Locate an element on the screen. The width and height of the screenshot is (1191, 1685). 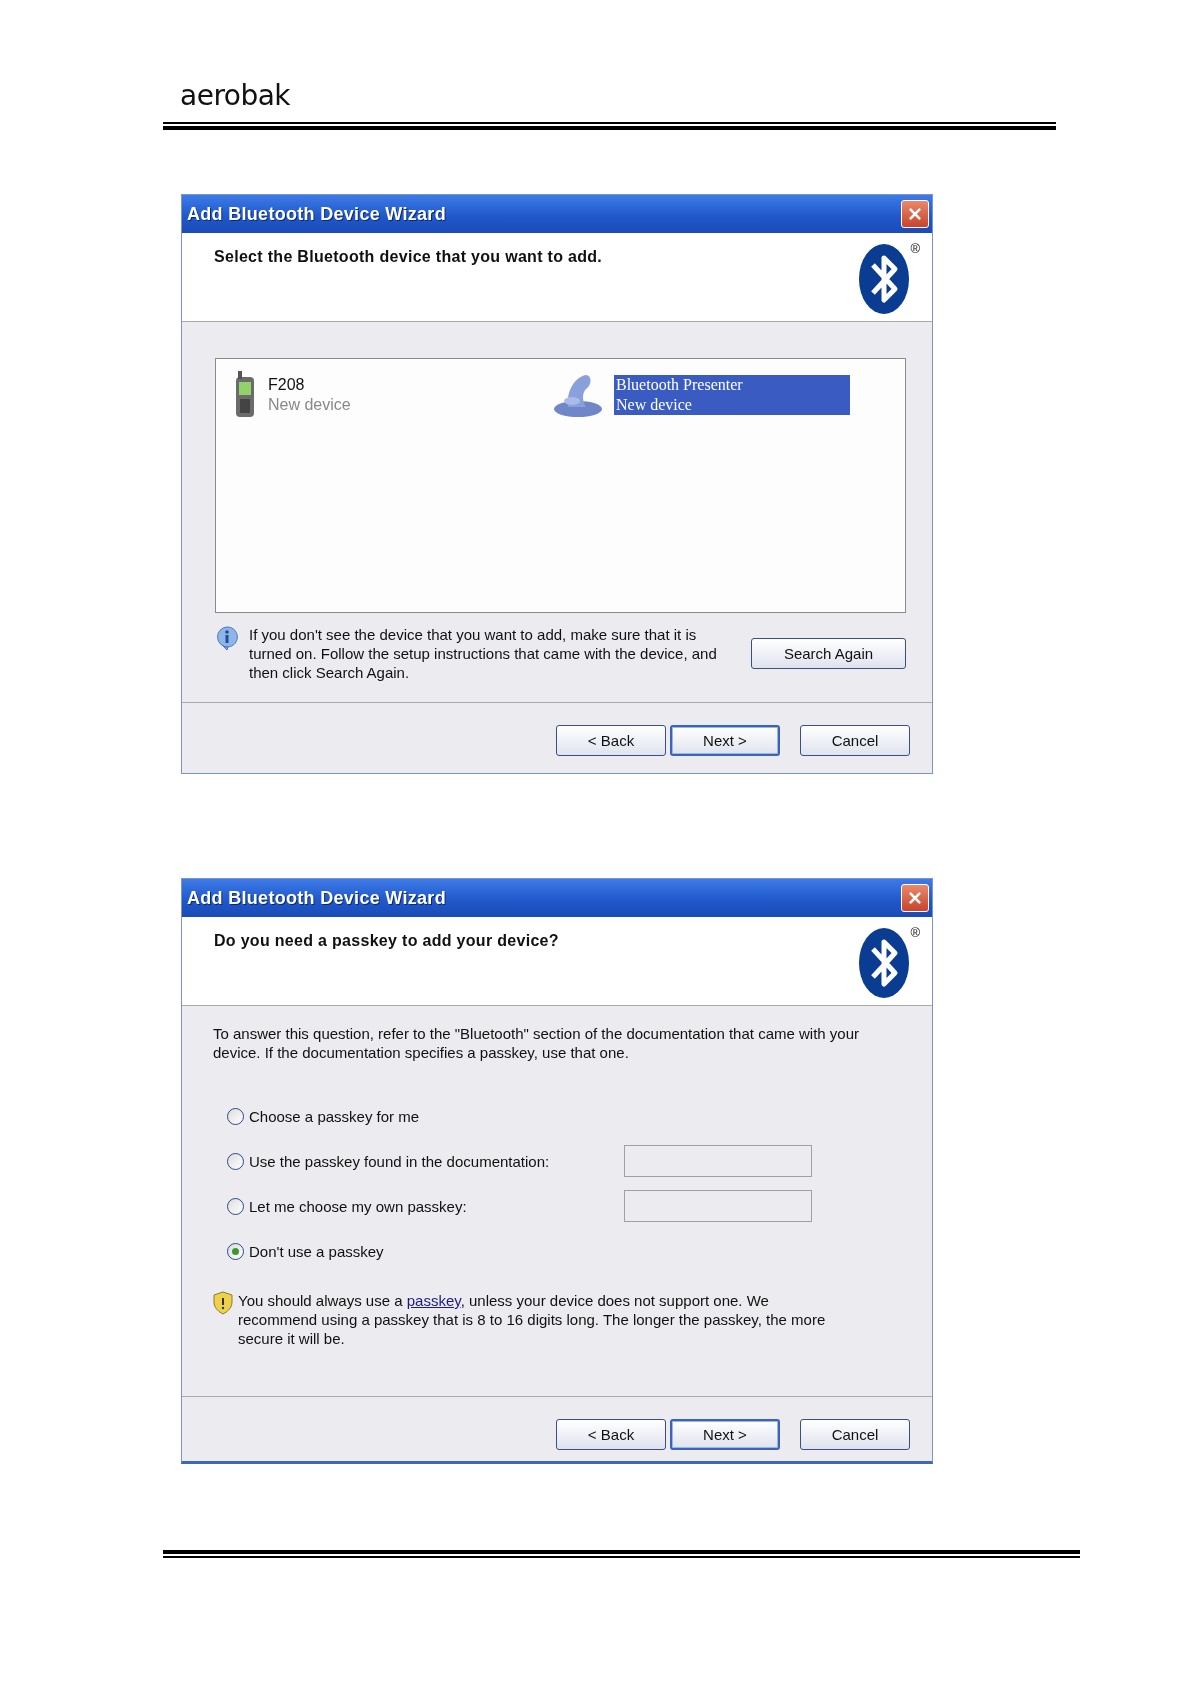
intro-text: To answer this question, refer to the "Bluetooth" section of the documentation that came with your device. If the documentation specifies a passkey, use that one. is located at coordinates (536, 1043).